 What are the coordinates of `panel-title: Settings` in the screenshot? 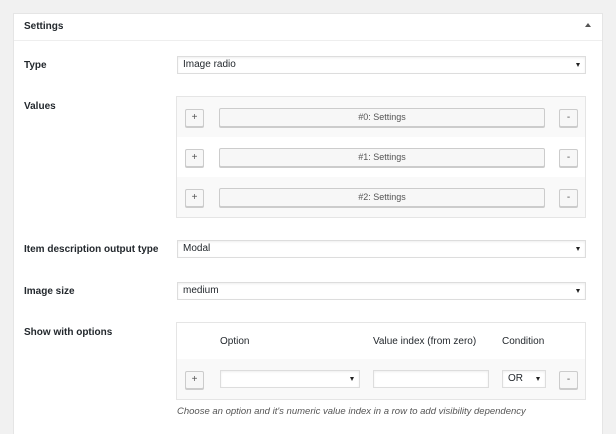 It's located at (44, 26).